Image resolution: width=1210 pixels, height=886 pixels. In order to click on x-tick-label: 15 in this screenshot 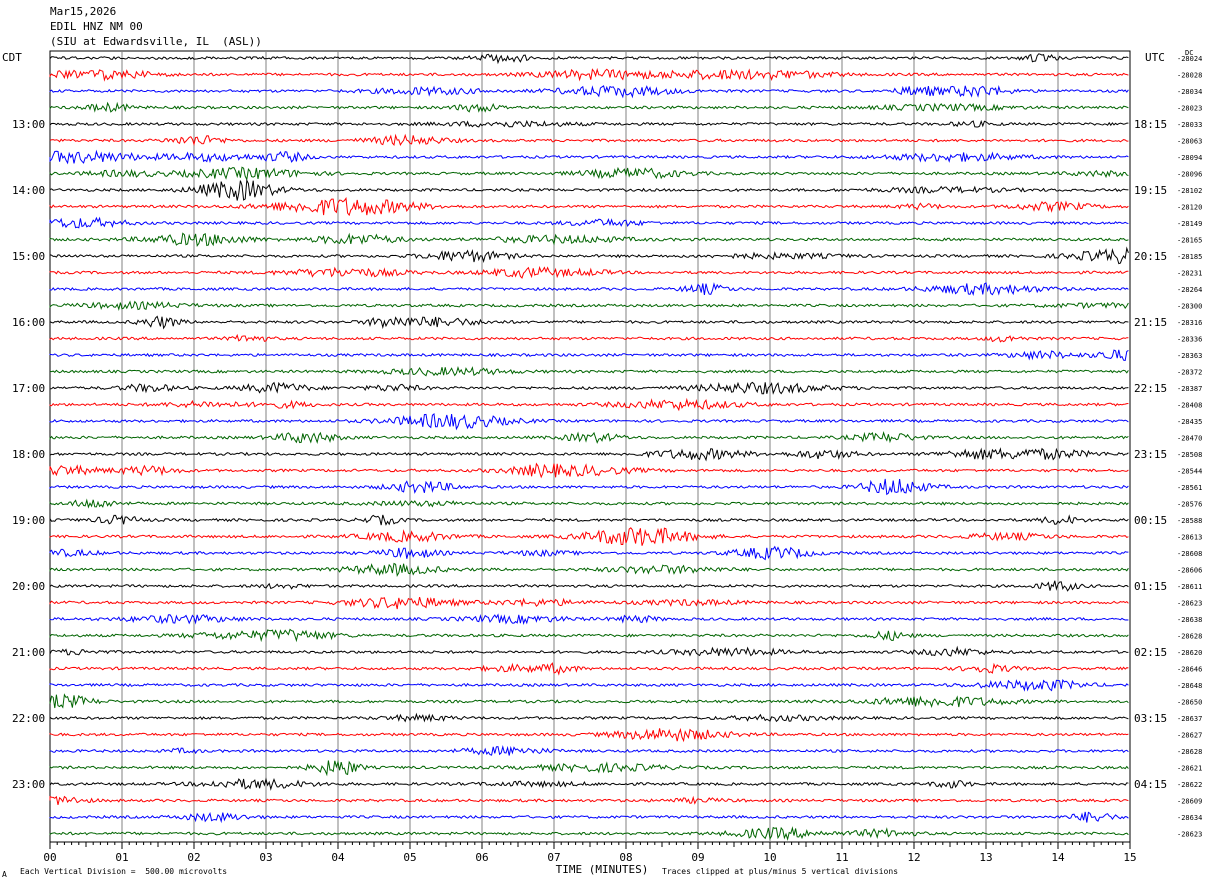, I will do `click(1129, 857)`.